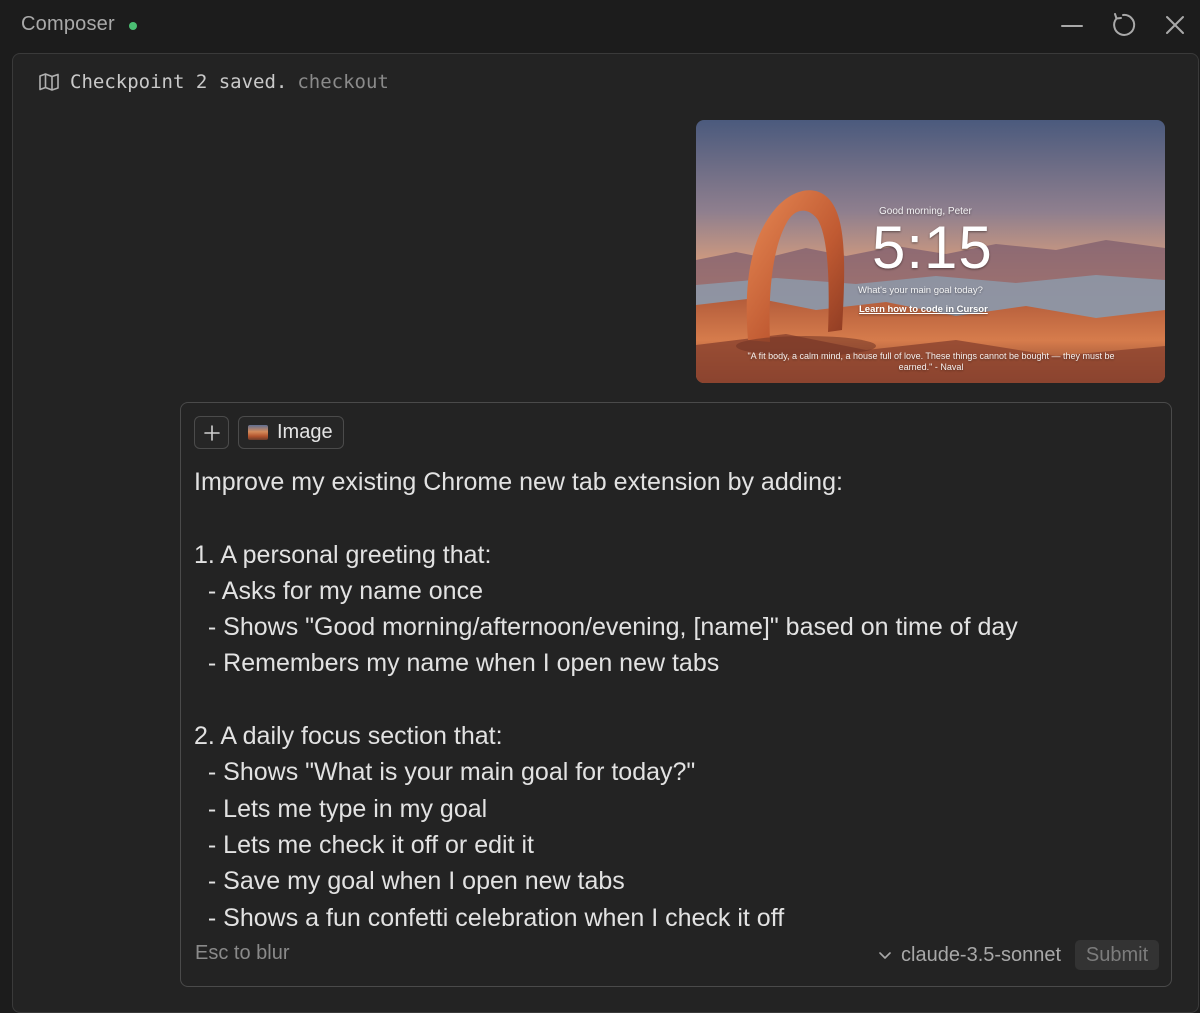 The height and width of the screenshot is (1013, 1200). What do you see at coordinates (343, 554) in the screenshot?
I see `prompt-line: 1. A personal greeting that:` at bounding box center [343, 554].